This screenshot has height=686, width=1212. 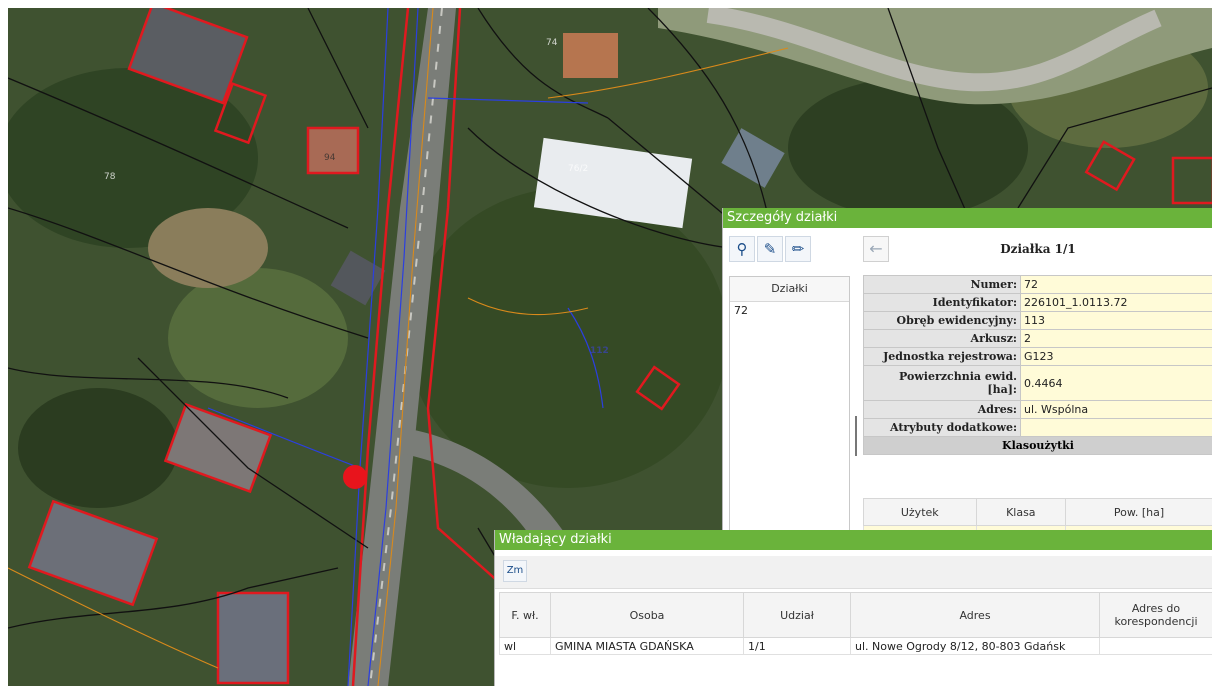 I want to click on section-title: Klasoużytki, so click(x=1037, y=445).